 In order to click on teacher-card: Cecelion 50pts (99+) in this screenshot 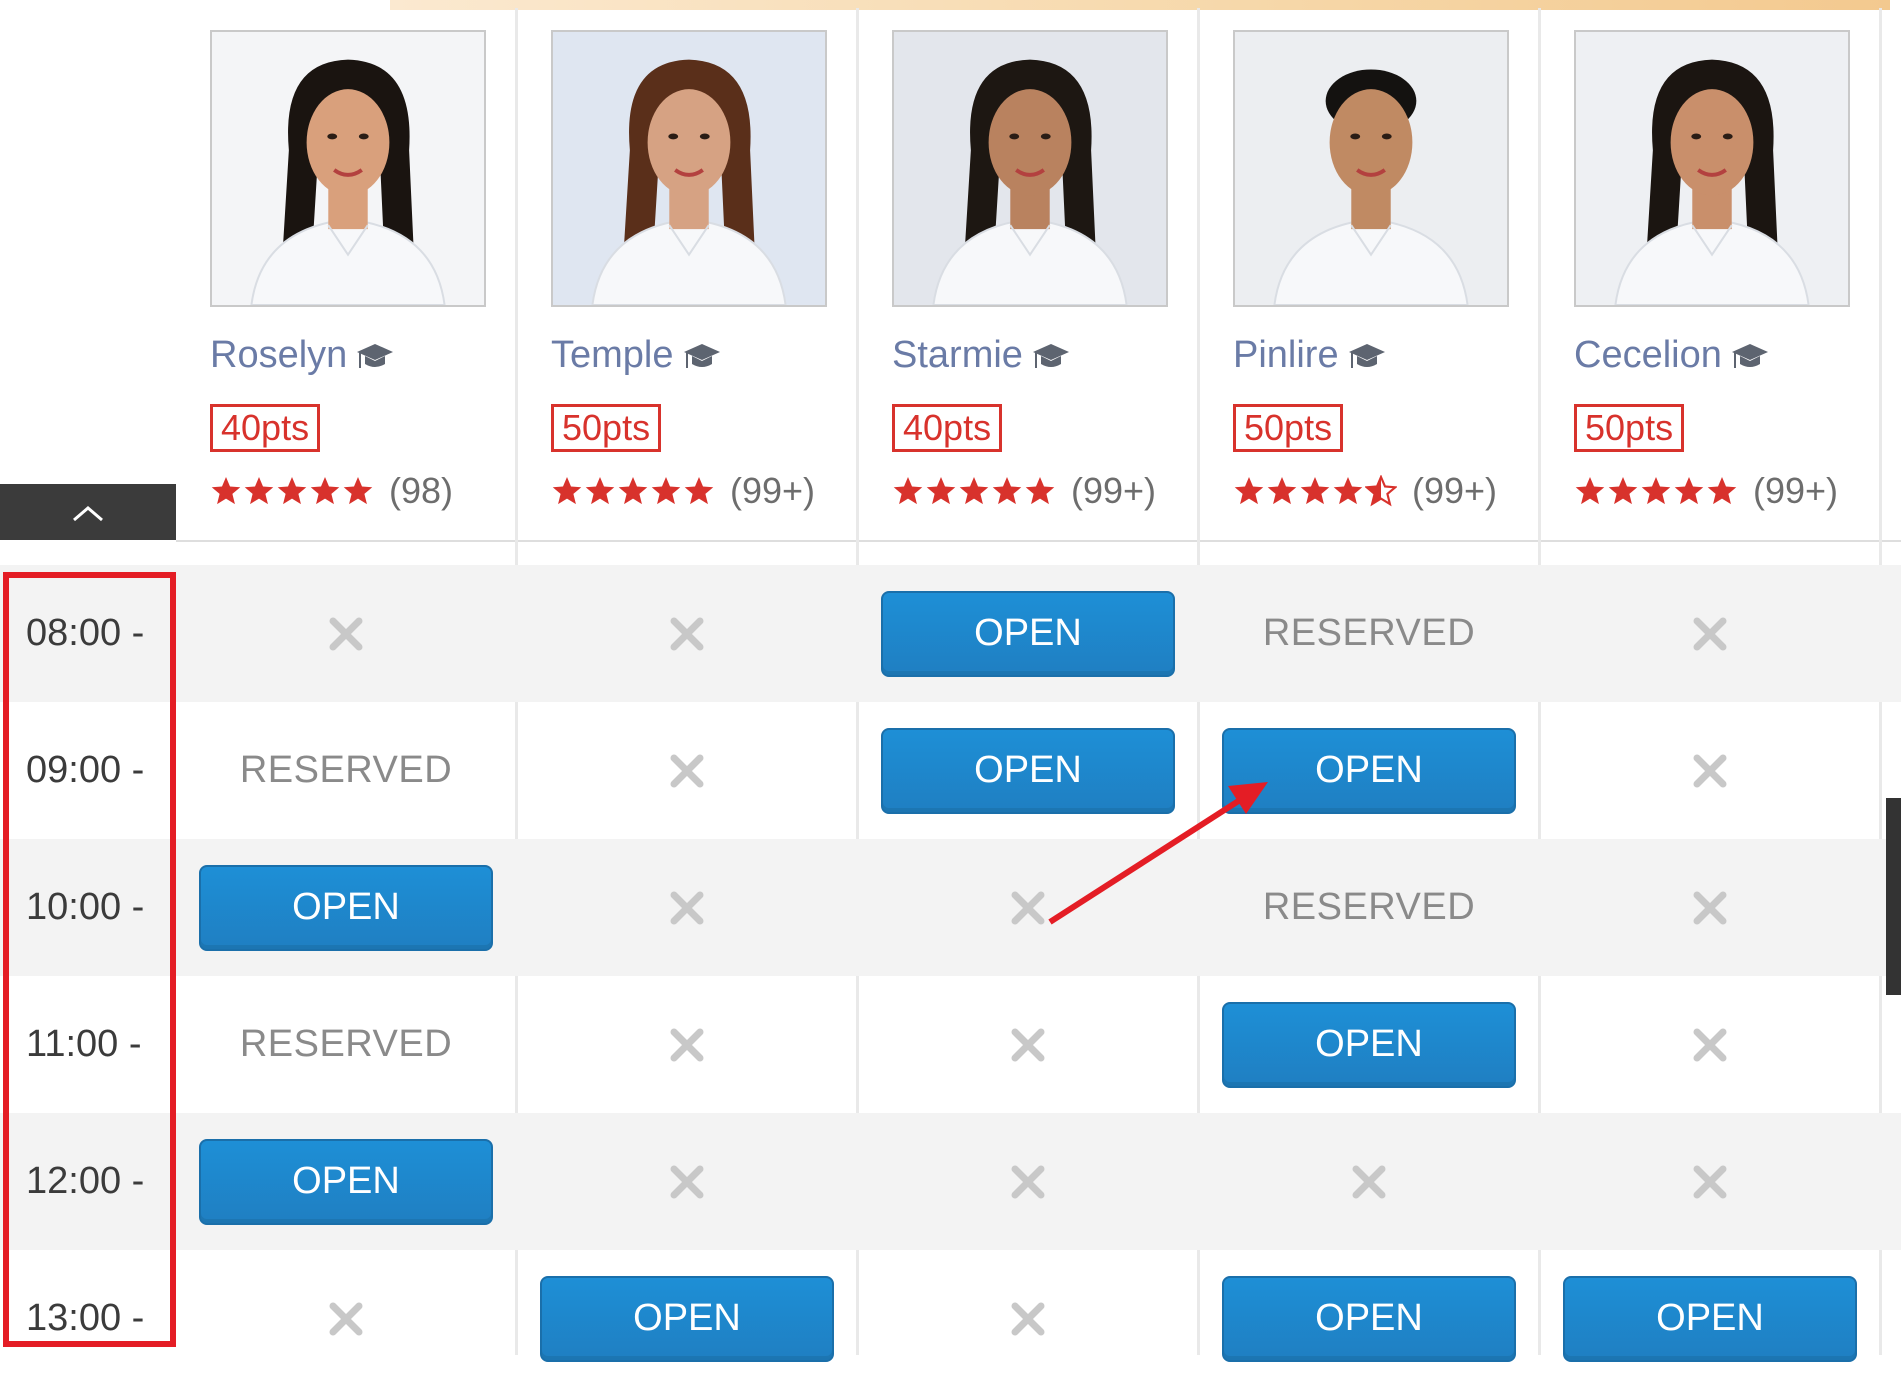, I will do `click(1710, 274)`.